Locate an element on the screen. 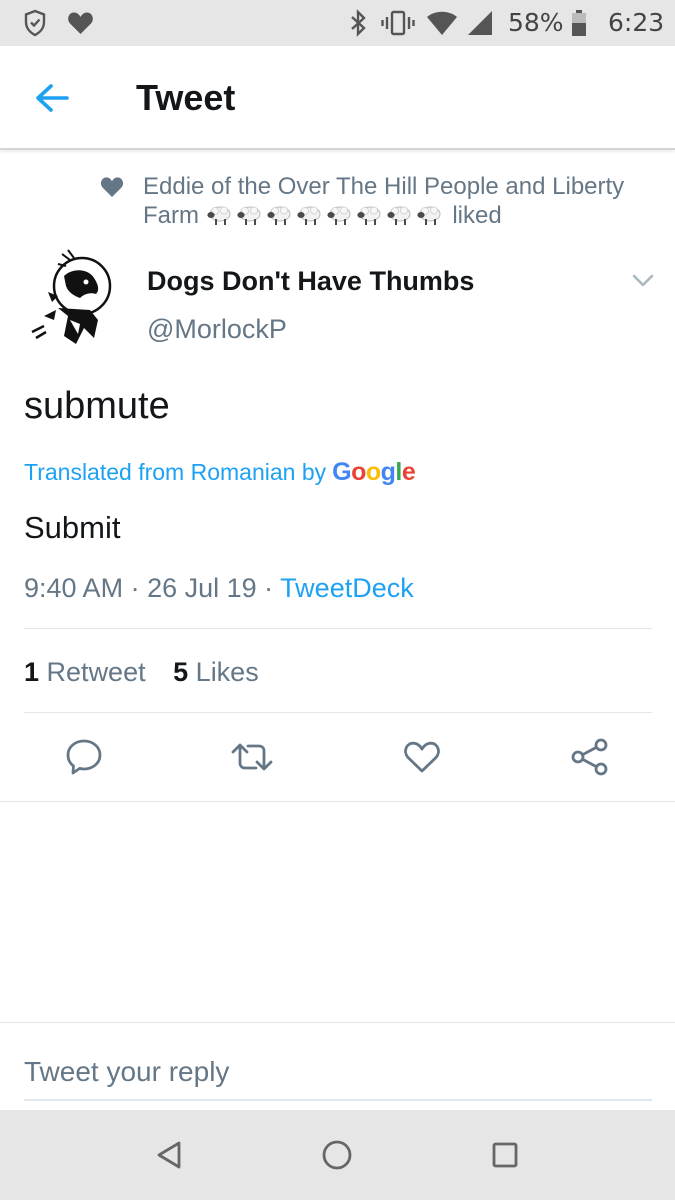 This screenshot has width=675, height=1200. sheep-emoji-row is located at coordinates (326, 215).